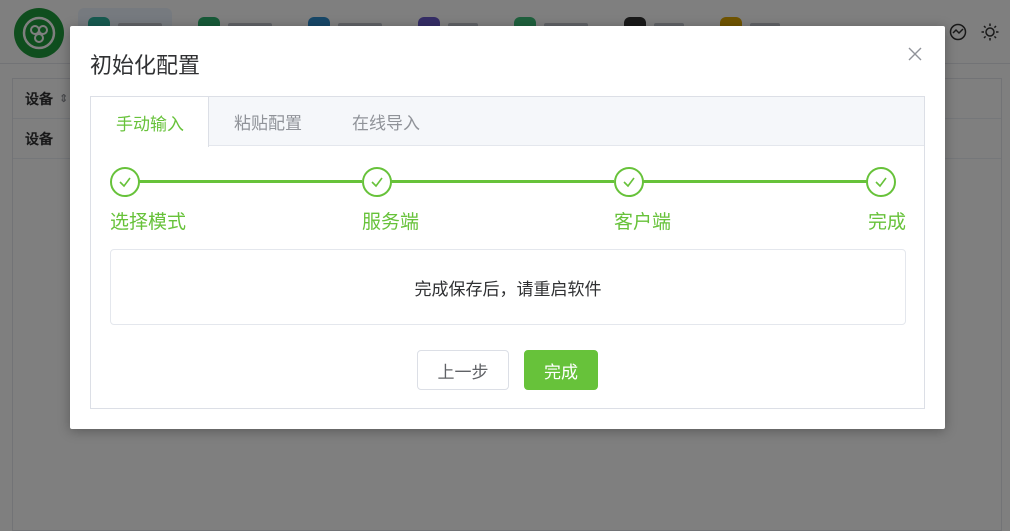  I want to click on completion-message-text: 完成保存后，请重启软件, so click(508, 289).